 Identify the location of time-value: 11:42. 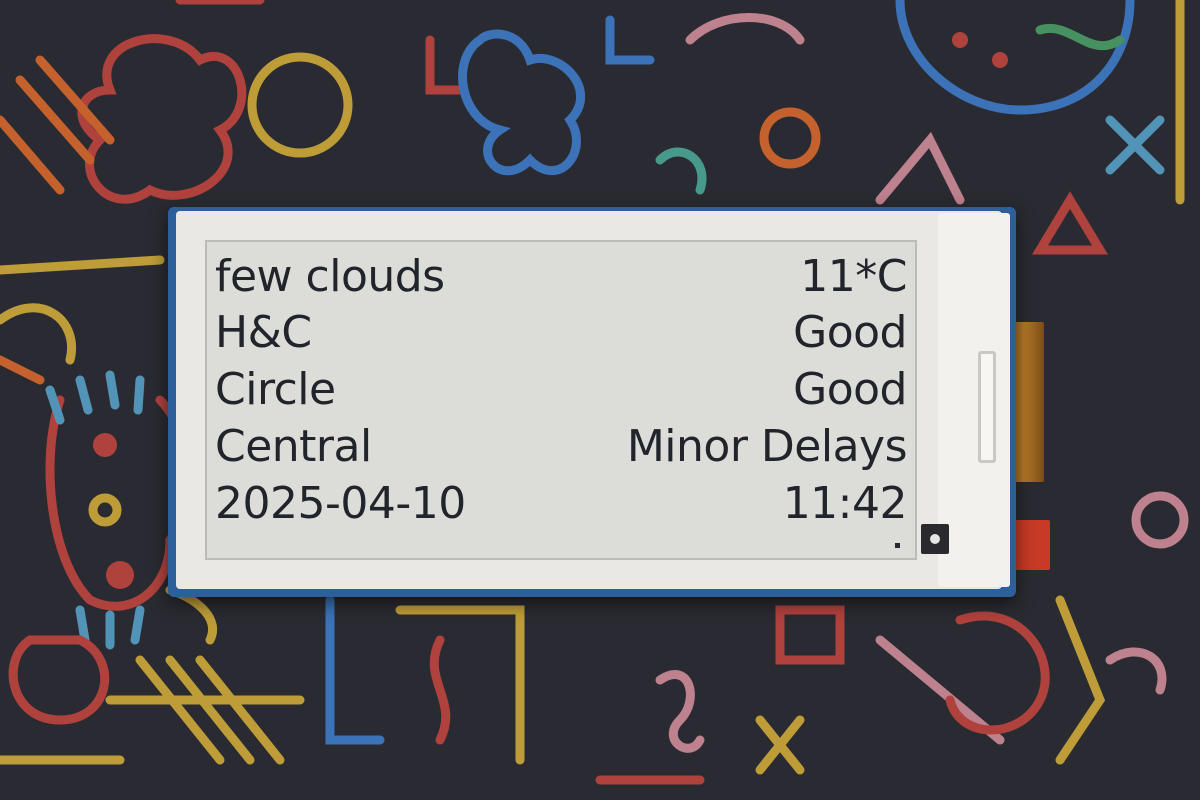
(845, 503).